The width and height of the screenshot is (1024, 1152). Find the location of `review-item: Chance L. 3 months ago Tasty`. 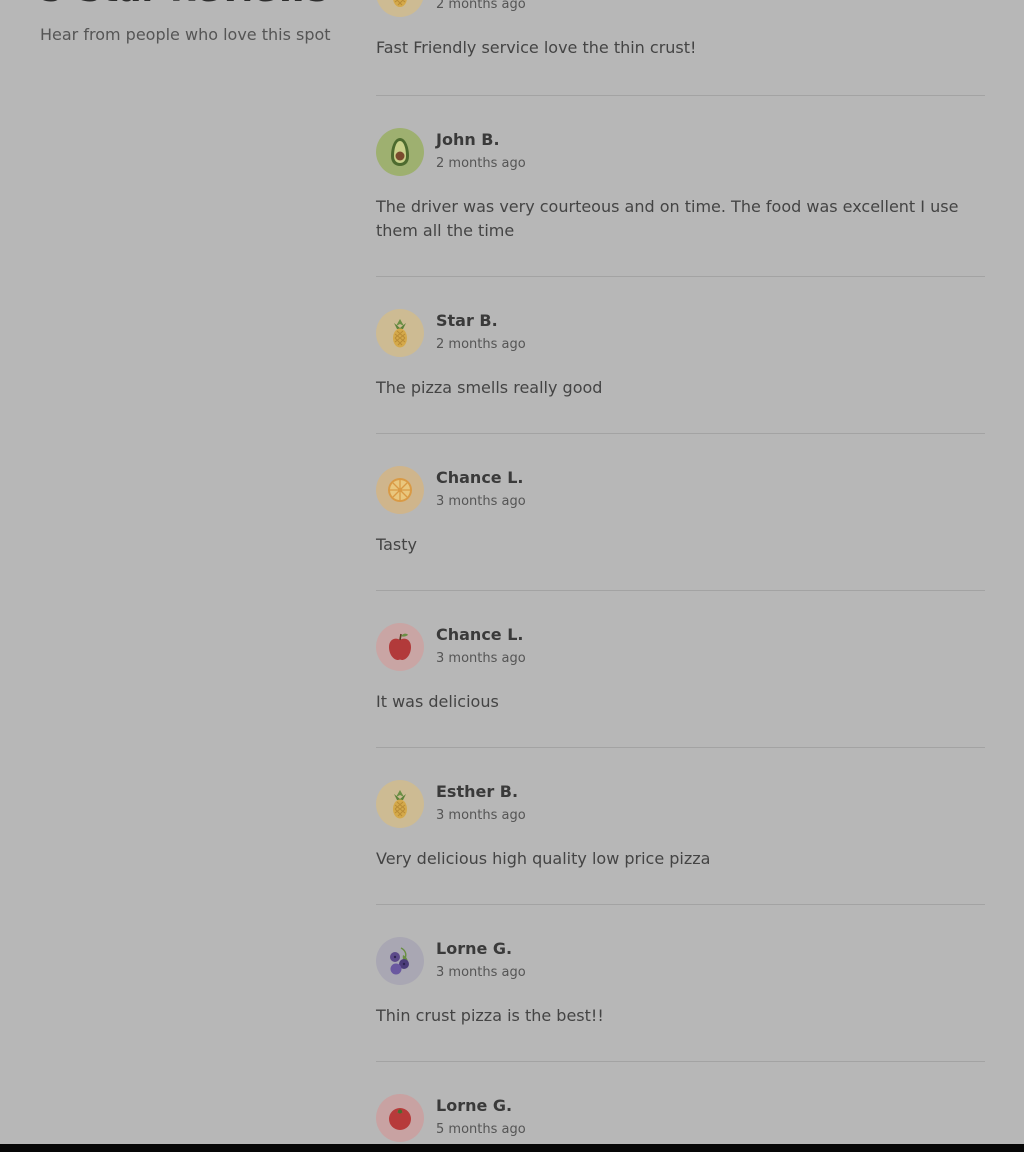

review-item: Chance L. 3 months ago Tasty is located at coordinates (680, 511).